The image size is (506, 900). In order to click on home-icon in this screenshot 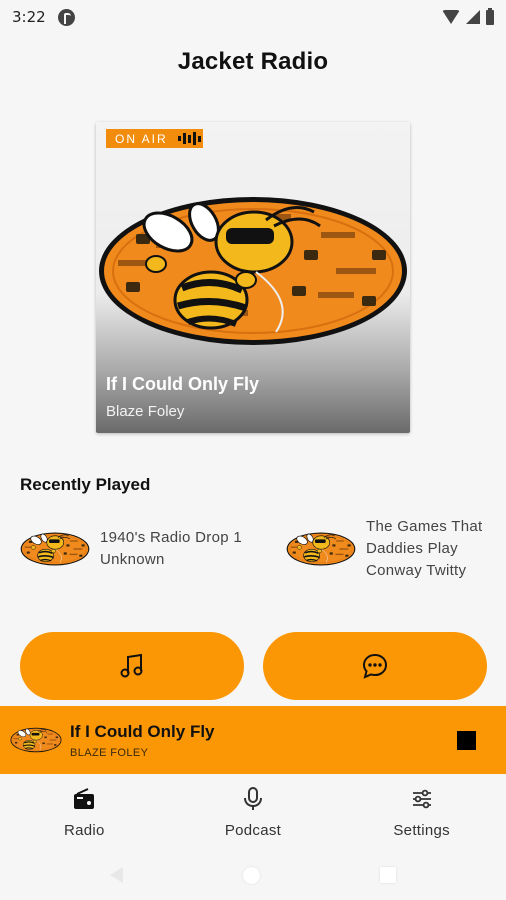, I will do `click(251, 875)`.